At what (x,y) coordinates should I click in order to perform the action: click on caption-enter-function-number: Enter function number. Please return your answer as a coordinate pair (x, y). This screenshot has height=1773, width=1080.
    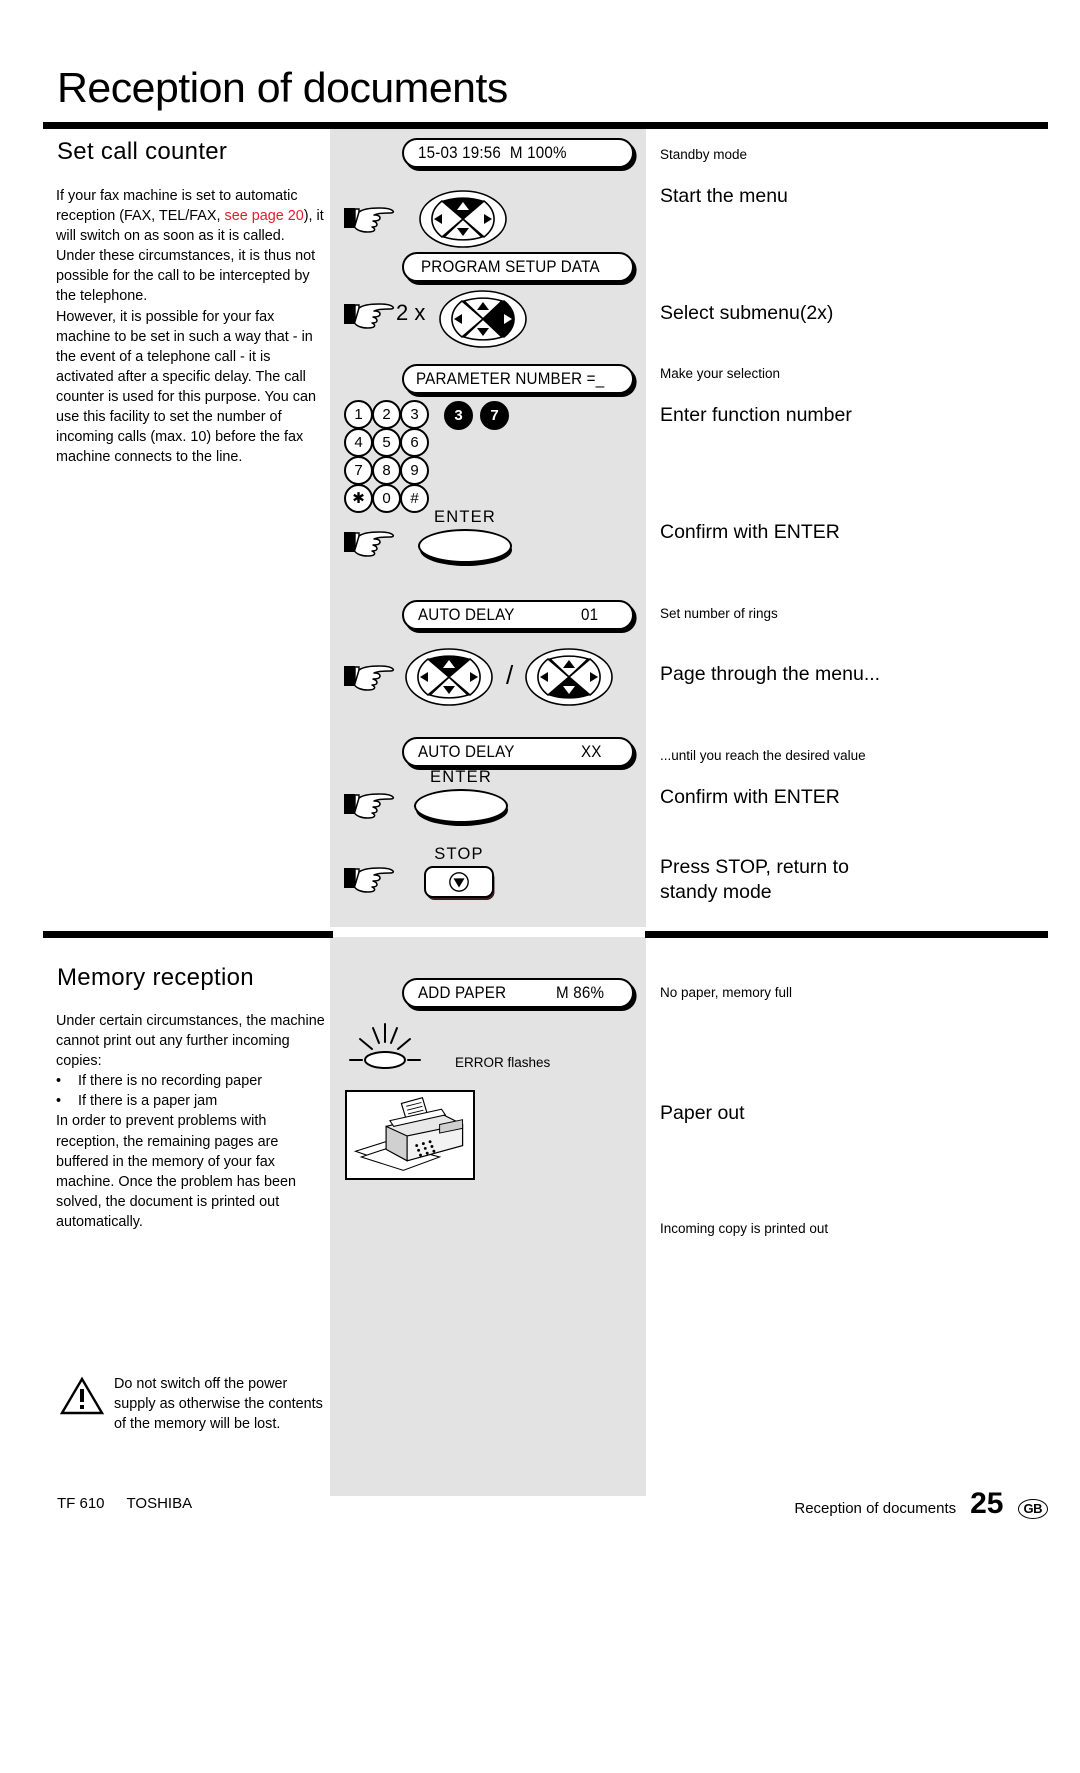
    Looking at the image, I should click on (756, 415).